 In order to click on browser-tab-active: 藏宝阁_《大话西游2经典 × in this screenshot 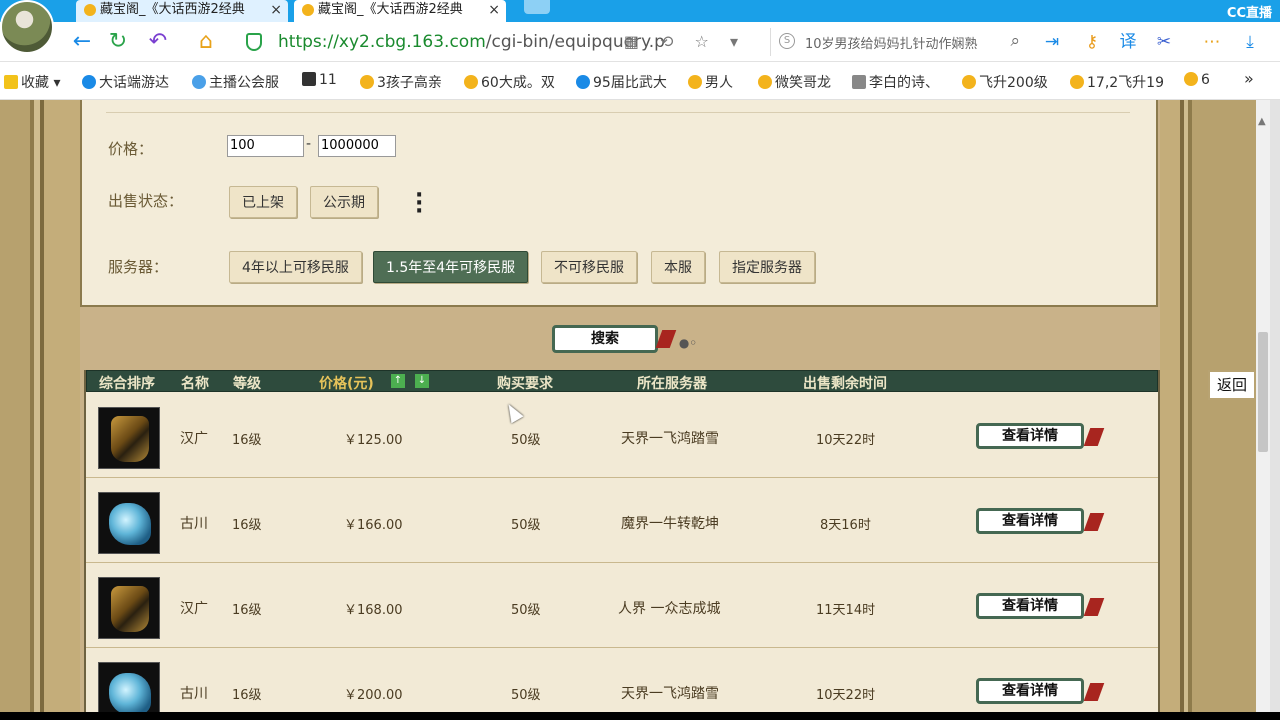, I will do `click(400, 11)`.